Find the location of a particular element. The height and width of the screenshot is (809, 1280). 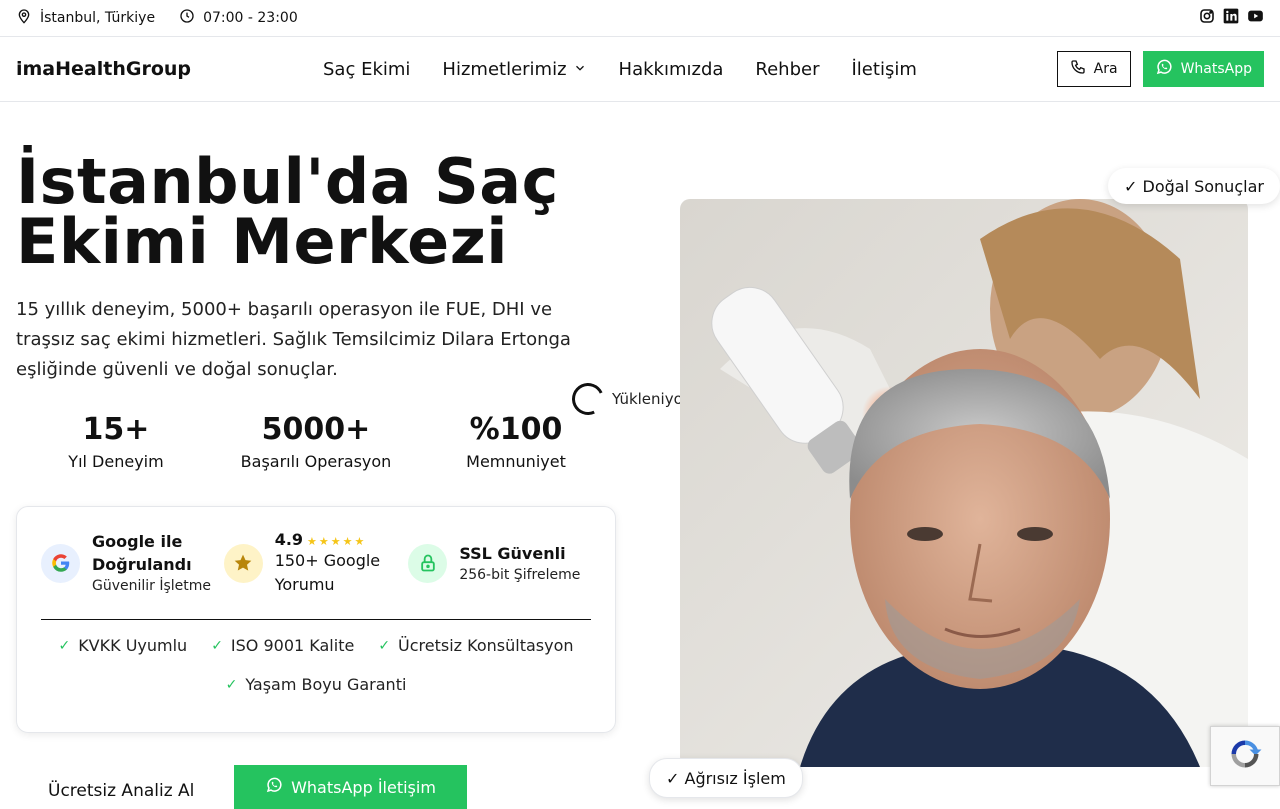

google-rating: 4.9 ★★★★★ 150+ Google Yorumu is located at coordinates (316, 563).